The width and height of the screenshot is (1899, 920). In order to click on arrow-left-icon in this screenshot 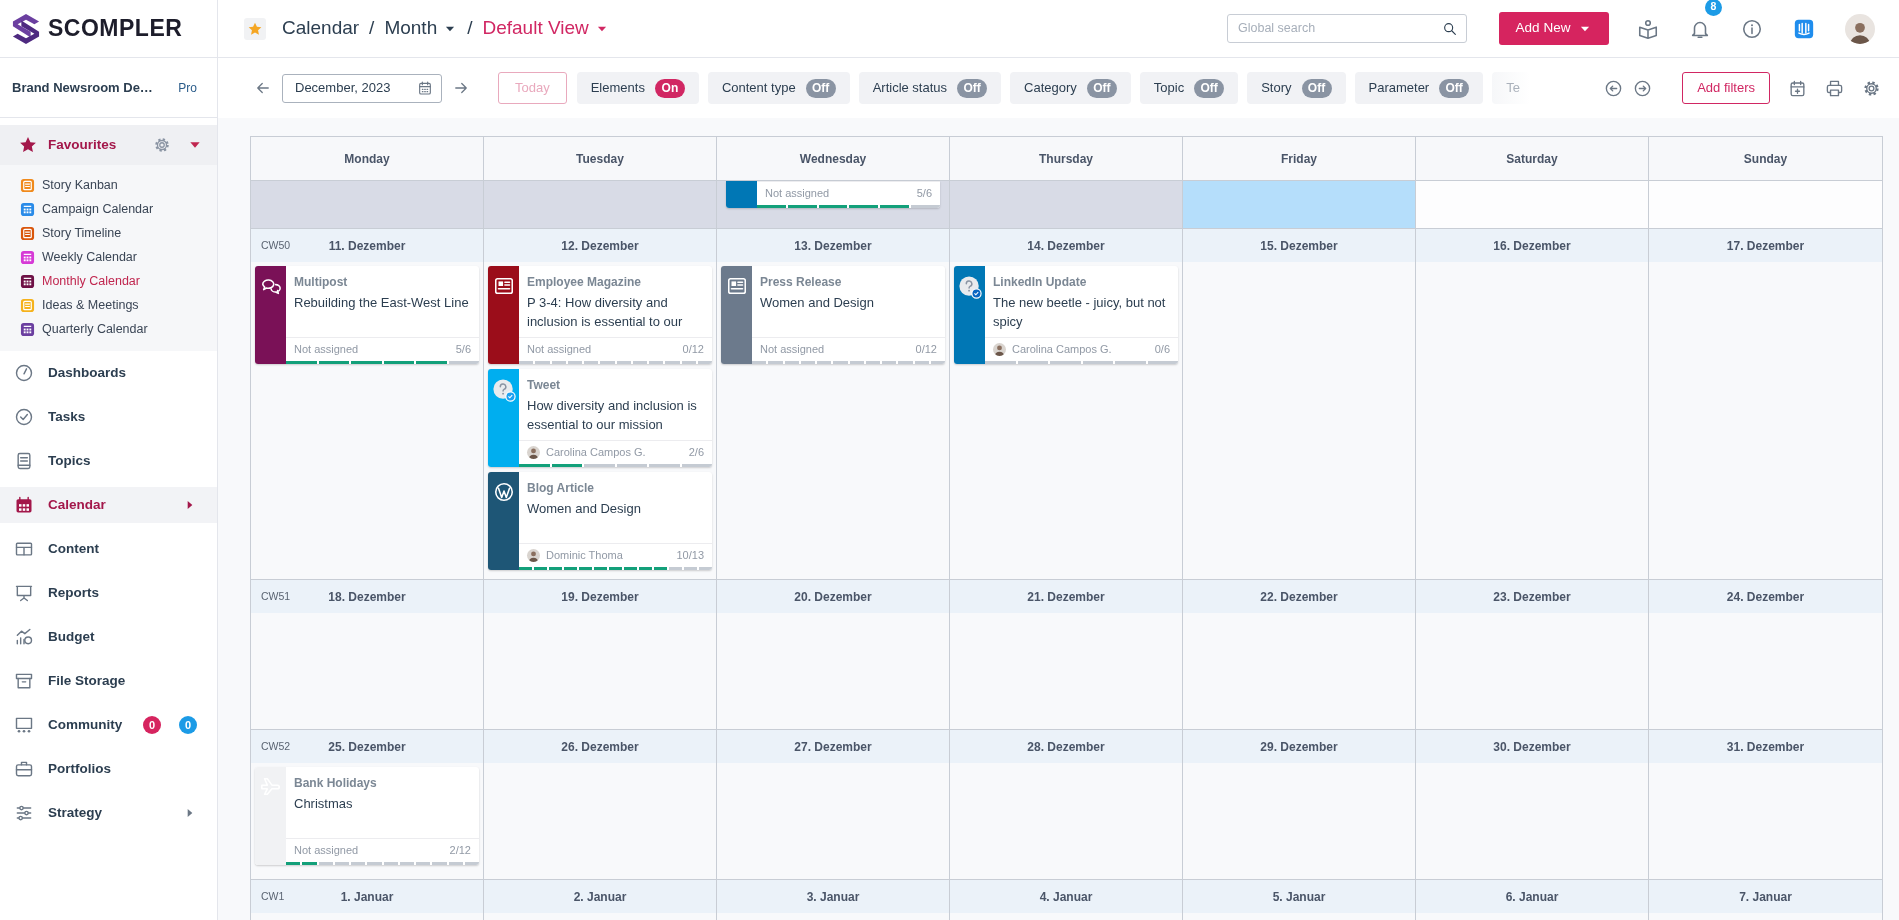, I will do `click(1614, 88)`.